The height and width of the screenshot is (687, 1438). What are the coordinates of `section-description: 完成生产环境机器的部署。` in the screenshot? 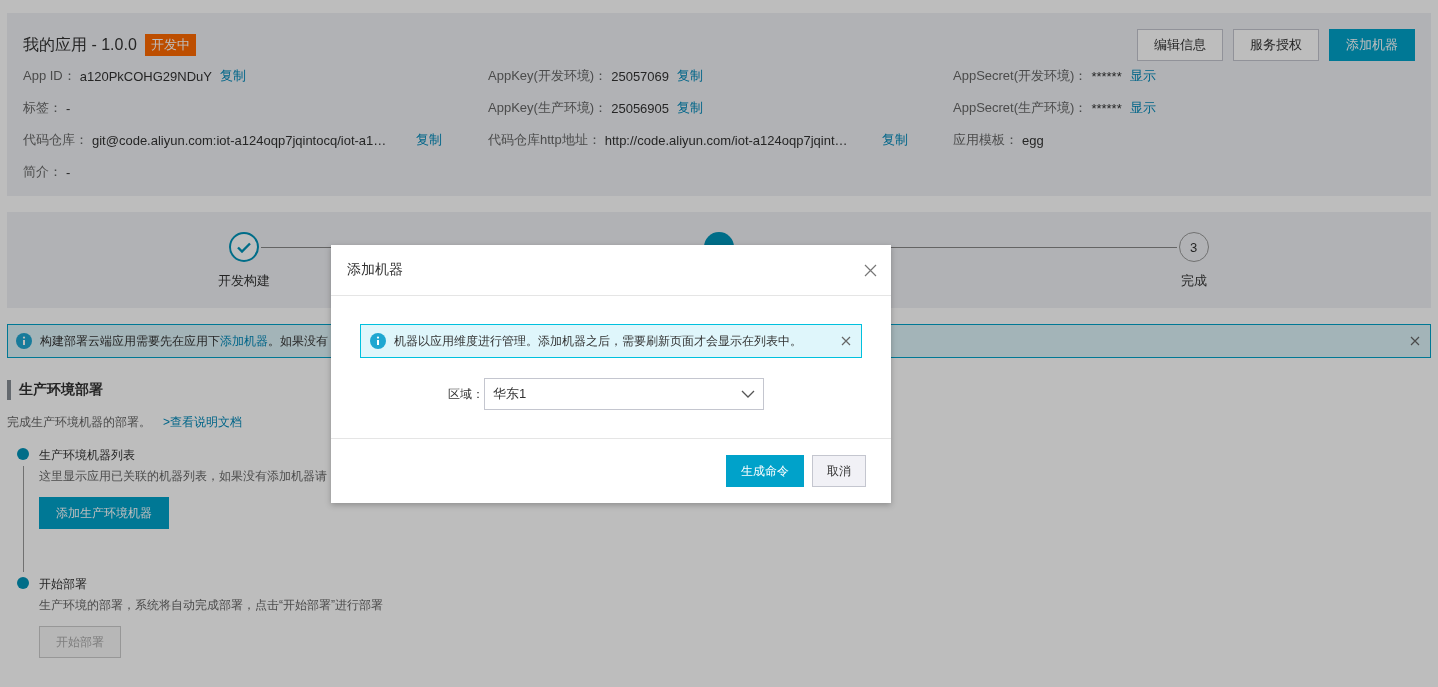 It's located at (79, 422).